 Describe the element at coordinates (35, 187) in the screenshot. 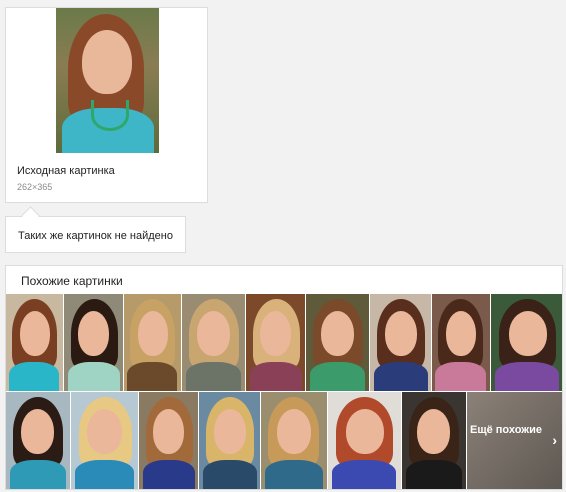

I see `source-image-size: 262×365` at that location.